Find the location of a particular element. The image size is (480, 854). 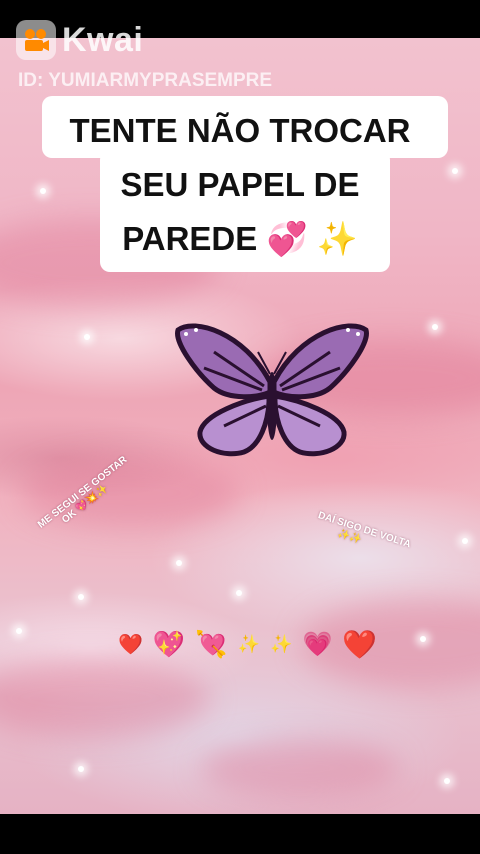

caption-emojis: 💞 ✨ is located at coordinates (312, 238).